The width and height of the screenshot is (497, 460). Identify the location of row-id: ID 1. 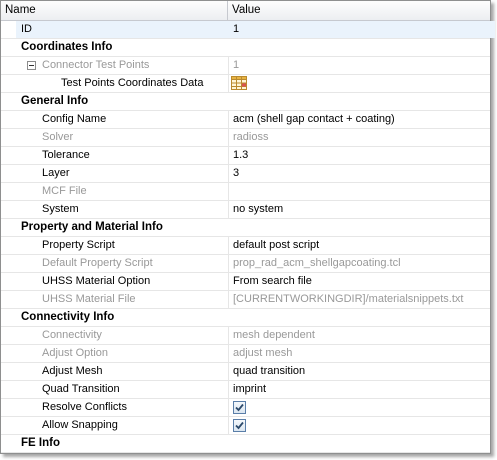
(248, 30).